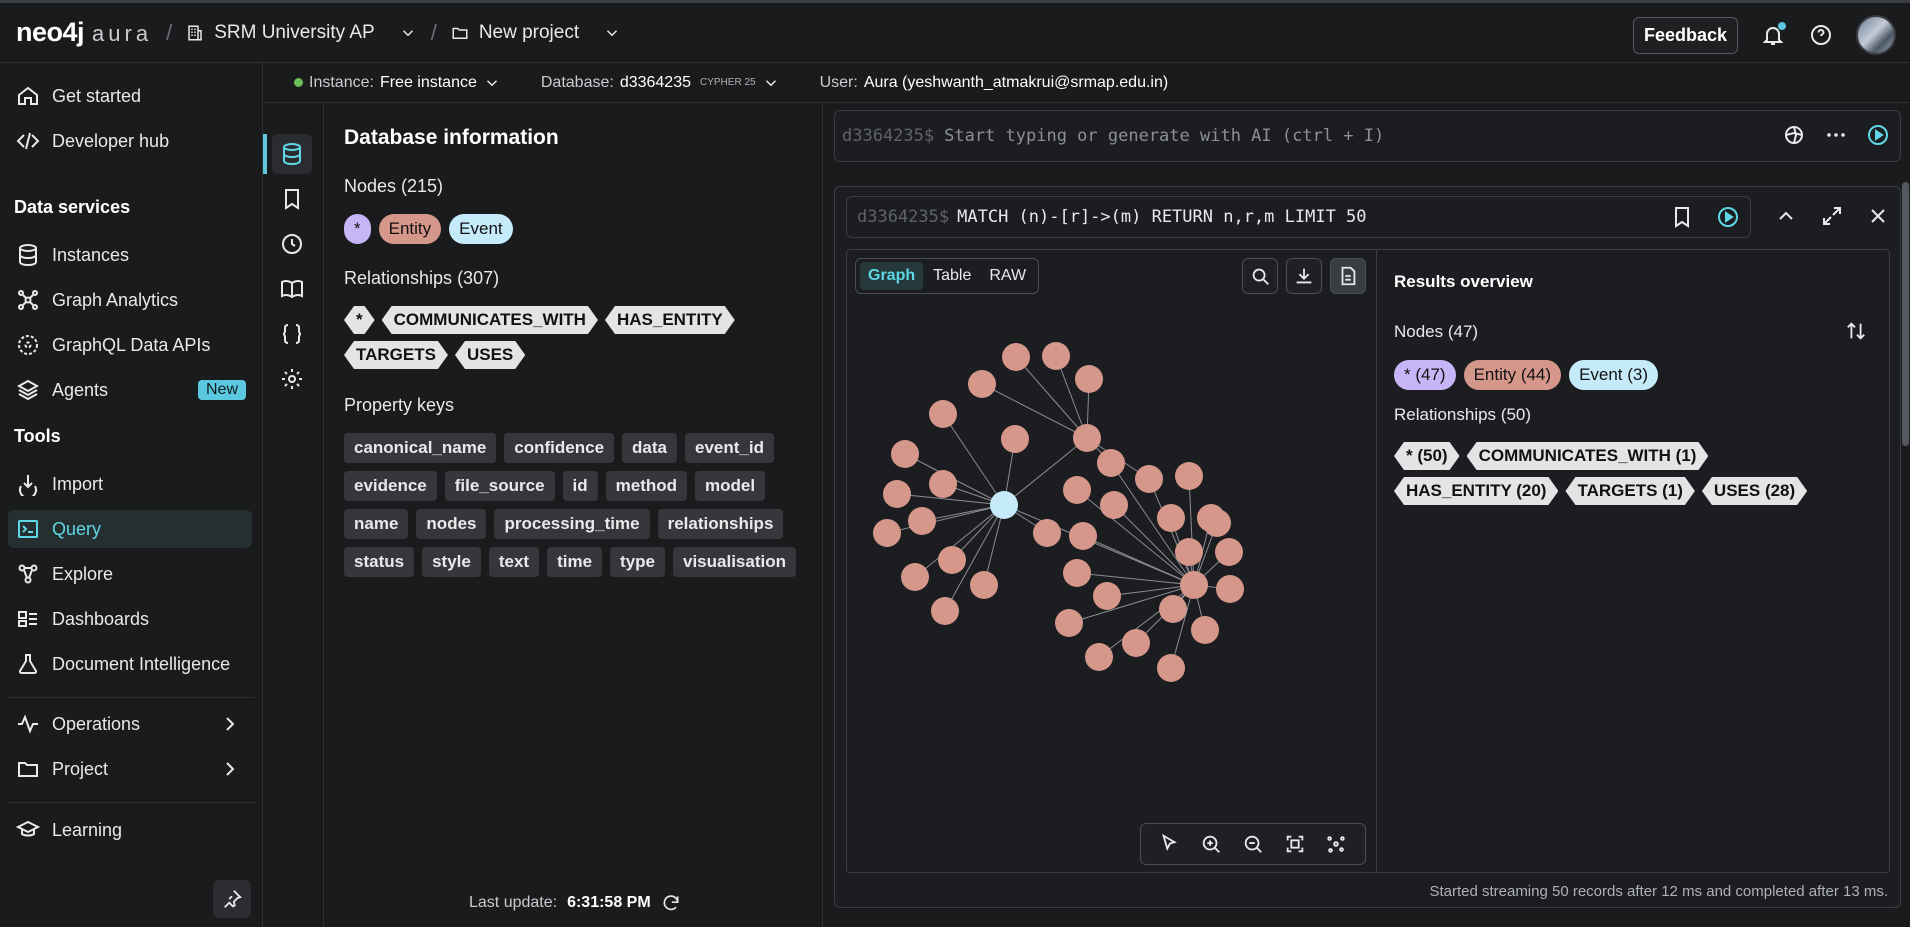  I want to click on fit-to-screen-icon, so click(1295, 844).